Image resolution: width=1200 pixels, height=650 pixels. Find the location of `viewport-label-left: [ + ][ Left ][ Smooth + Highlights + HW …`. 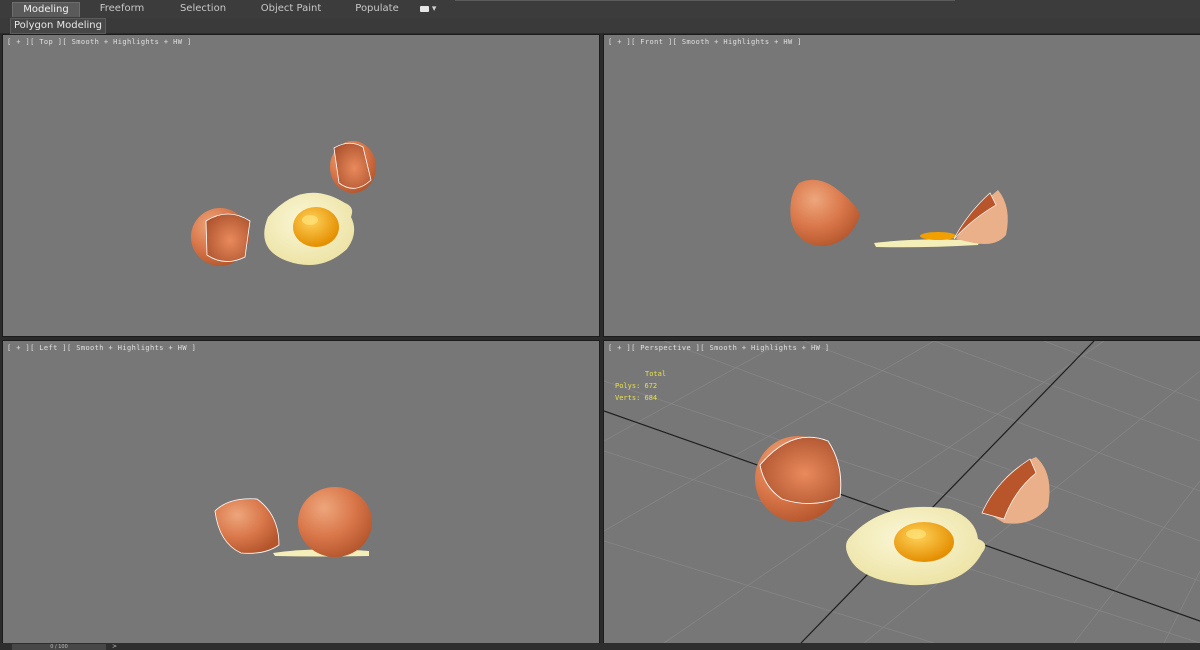

viewport-label-left: [ + ][ Left ][ Smooth + Highlights + HW … is located at coordinates (101, 348).